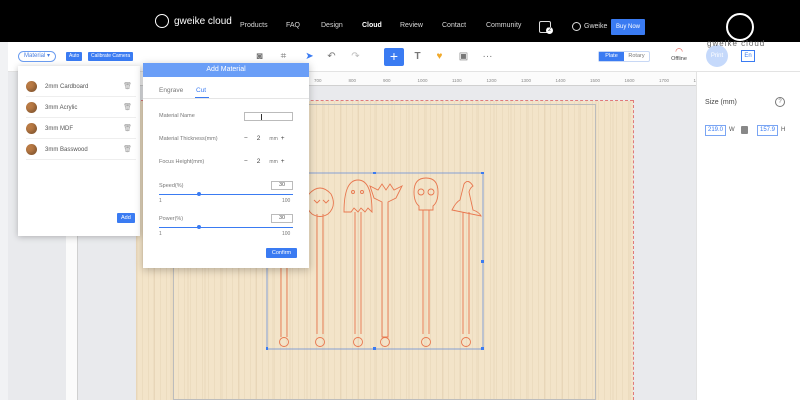 The height and width of the screenshot is (400, 800). I want to click on gweike-logo-icon, so click(162, 21).